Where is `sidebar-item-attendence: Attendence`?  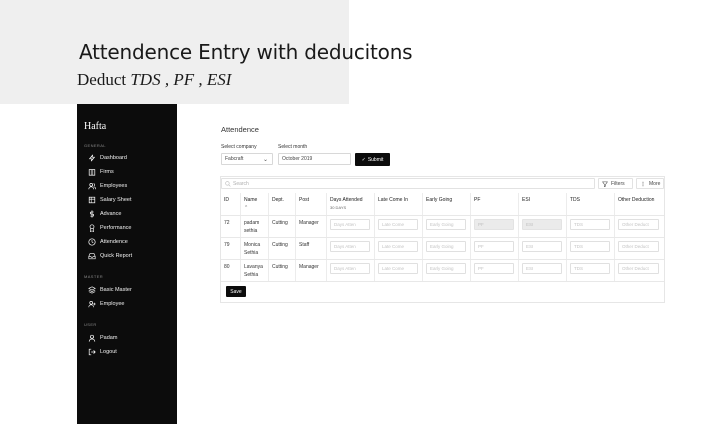
sidebar-item-attendence: Attendence is located at coordinates (108, 242).